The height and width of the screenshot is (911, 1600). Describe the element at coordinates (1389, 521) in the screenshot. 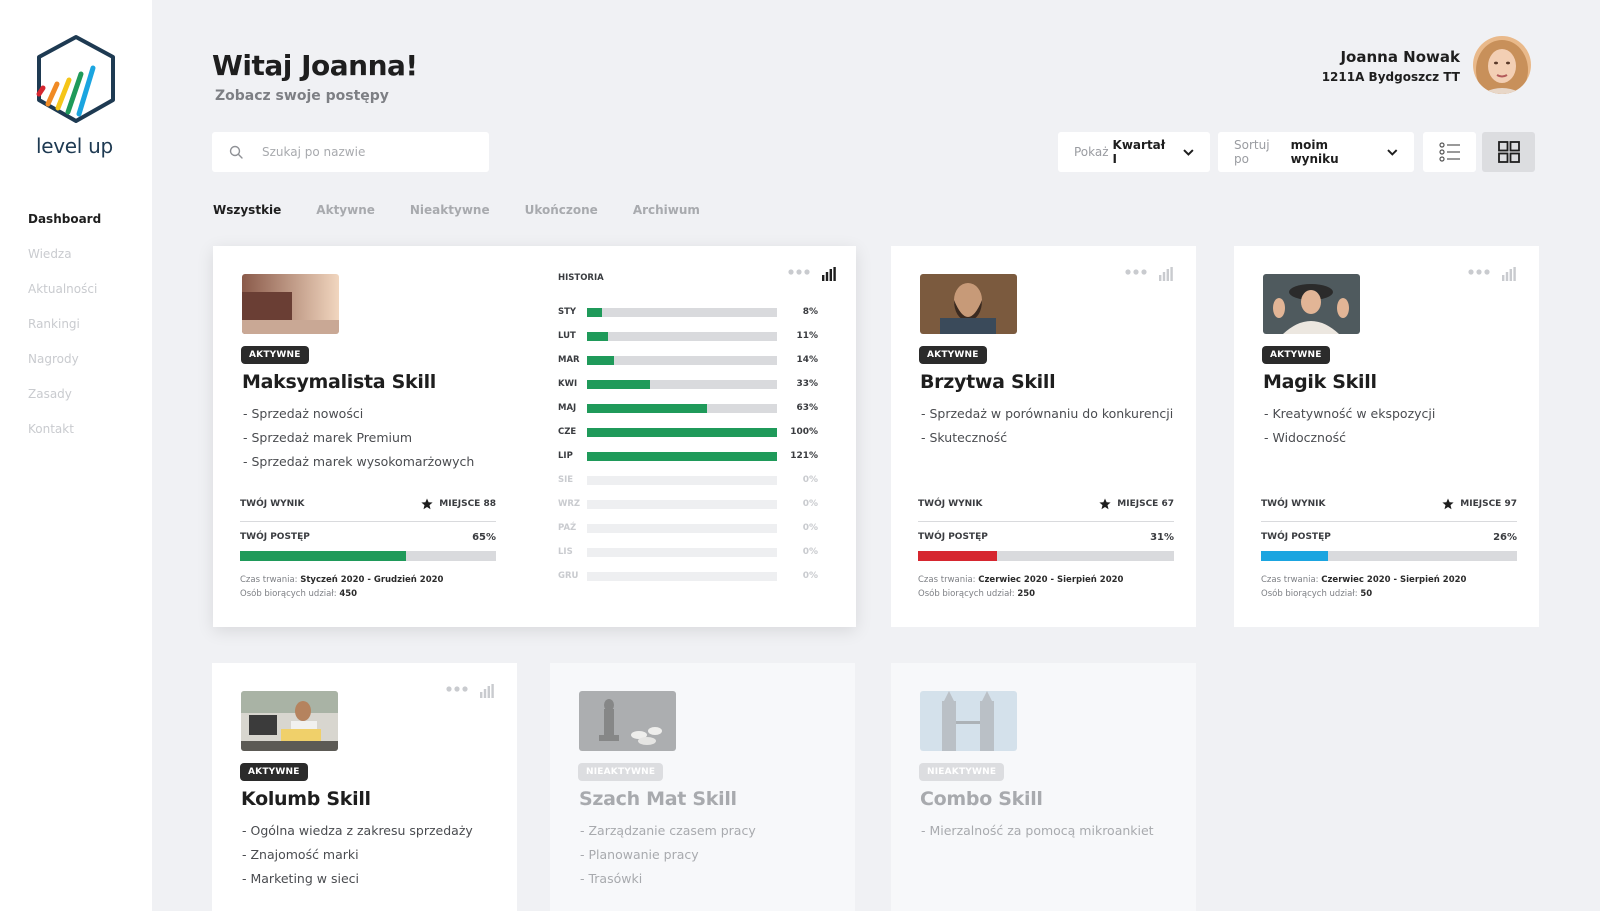

I see `divider` at that location.